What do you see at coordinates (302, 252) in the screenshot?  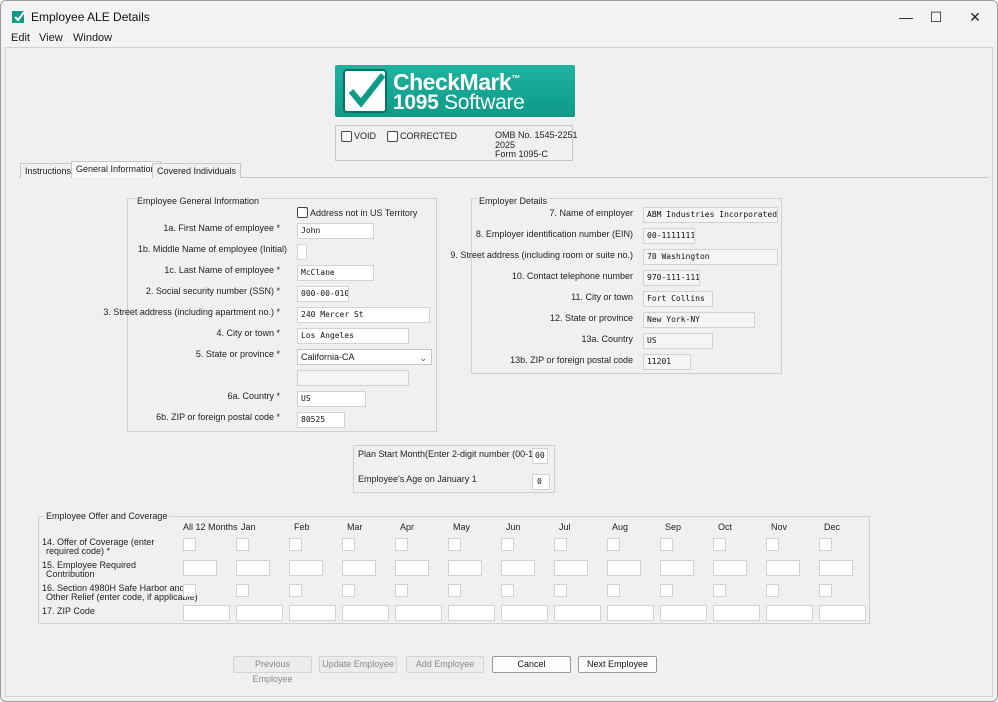 I see `middle-name-field` at bounding box center [302, 252].